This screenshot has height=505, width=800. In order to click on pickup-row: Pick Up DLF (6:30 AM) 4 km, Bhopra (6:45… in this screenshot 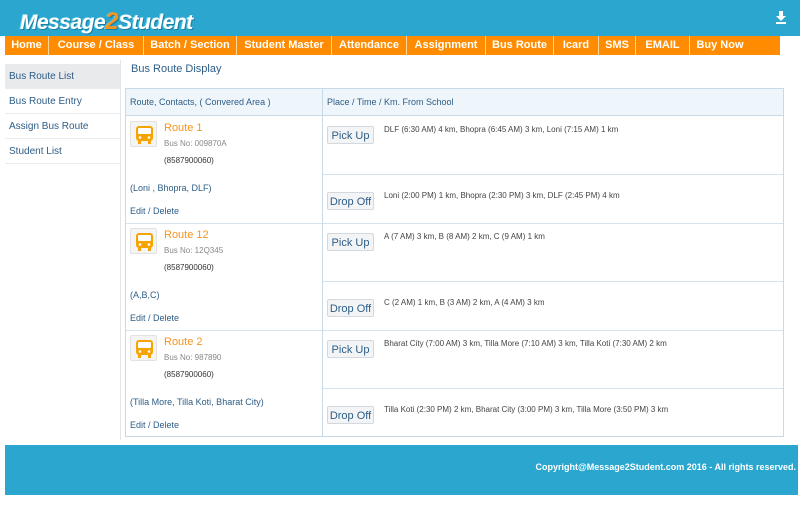, I will do `click(553, 146)`.